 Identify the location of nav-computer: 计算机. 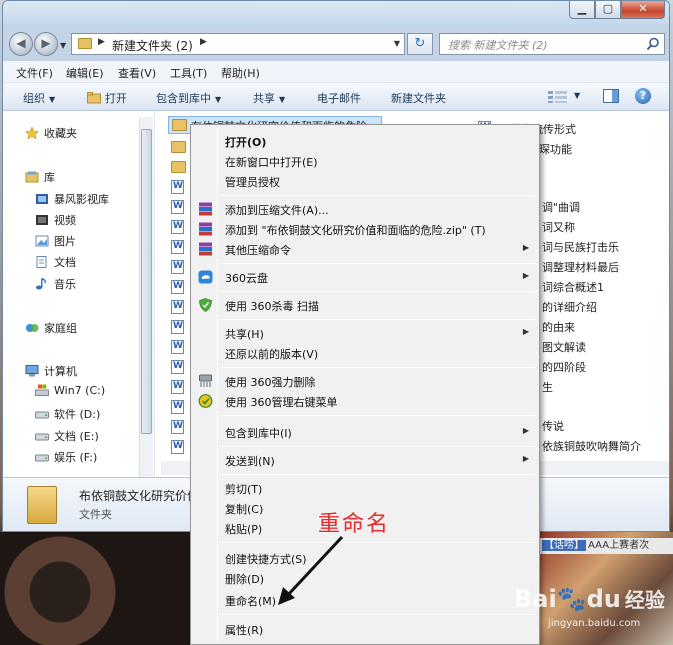
(51, 371).